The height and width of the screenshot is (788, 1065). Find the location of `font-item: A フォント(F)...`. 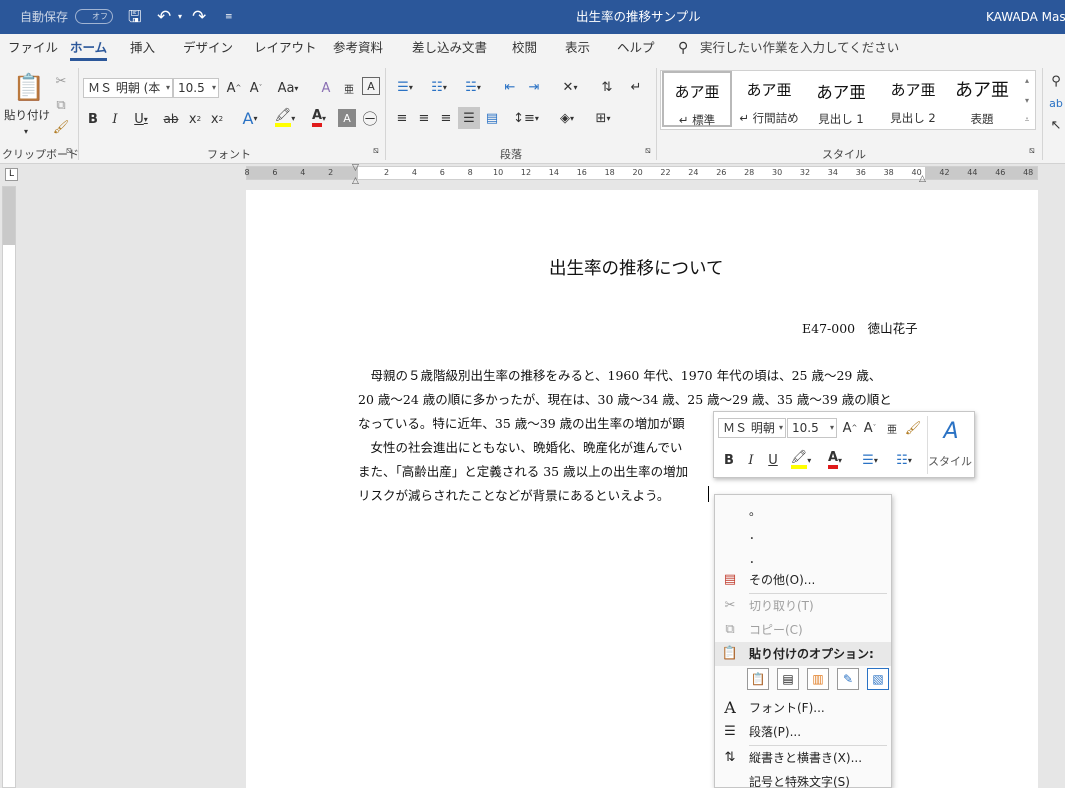

font-item: A フォント(F)... is located at coordinates (803, 708).